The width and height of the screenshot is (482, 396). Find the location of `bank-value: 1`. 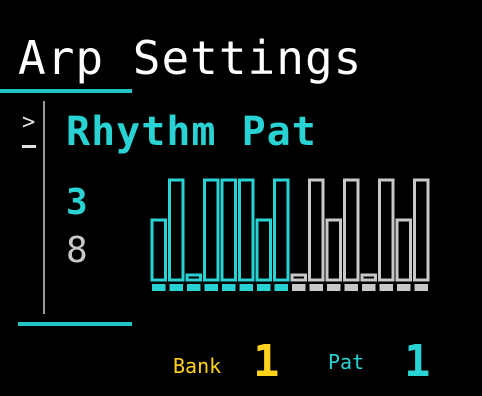

bank-value: 1 is located at coordinates (266, 362).